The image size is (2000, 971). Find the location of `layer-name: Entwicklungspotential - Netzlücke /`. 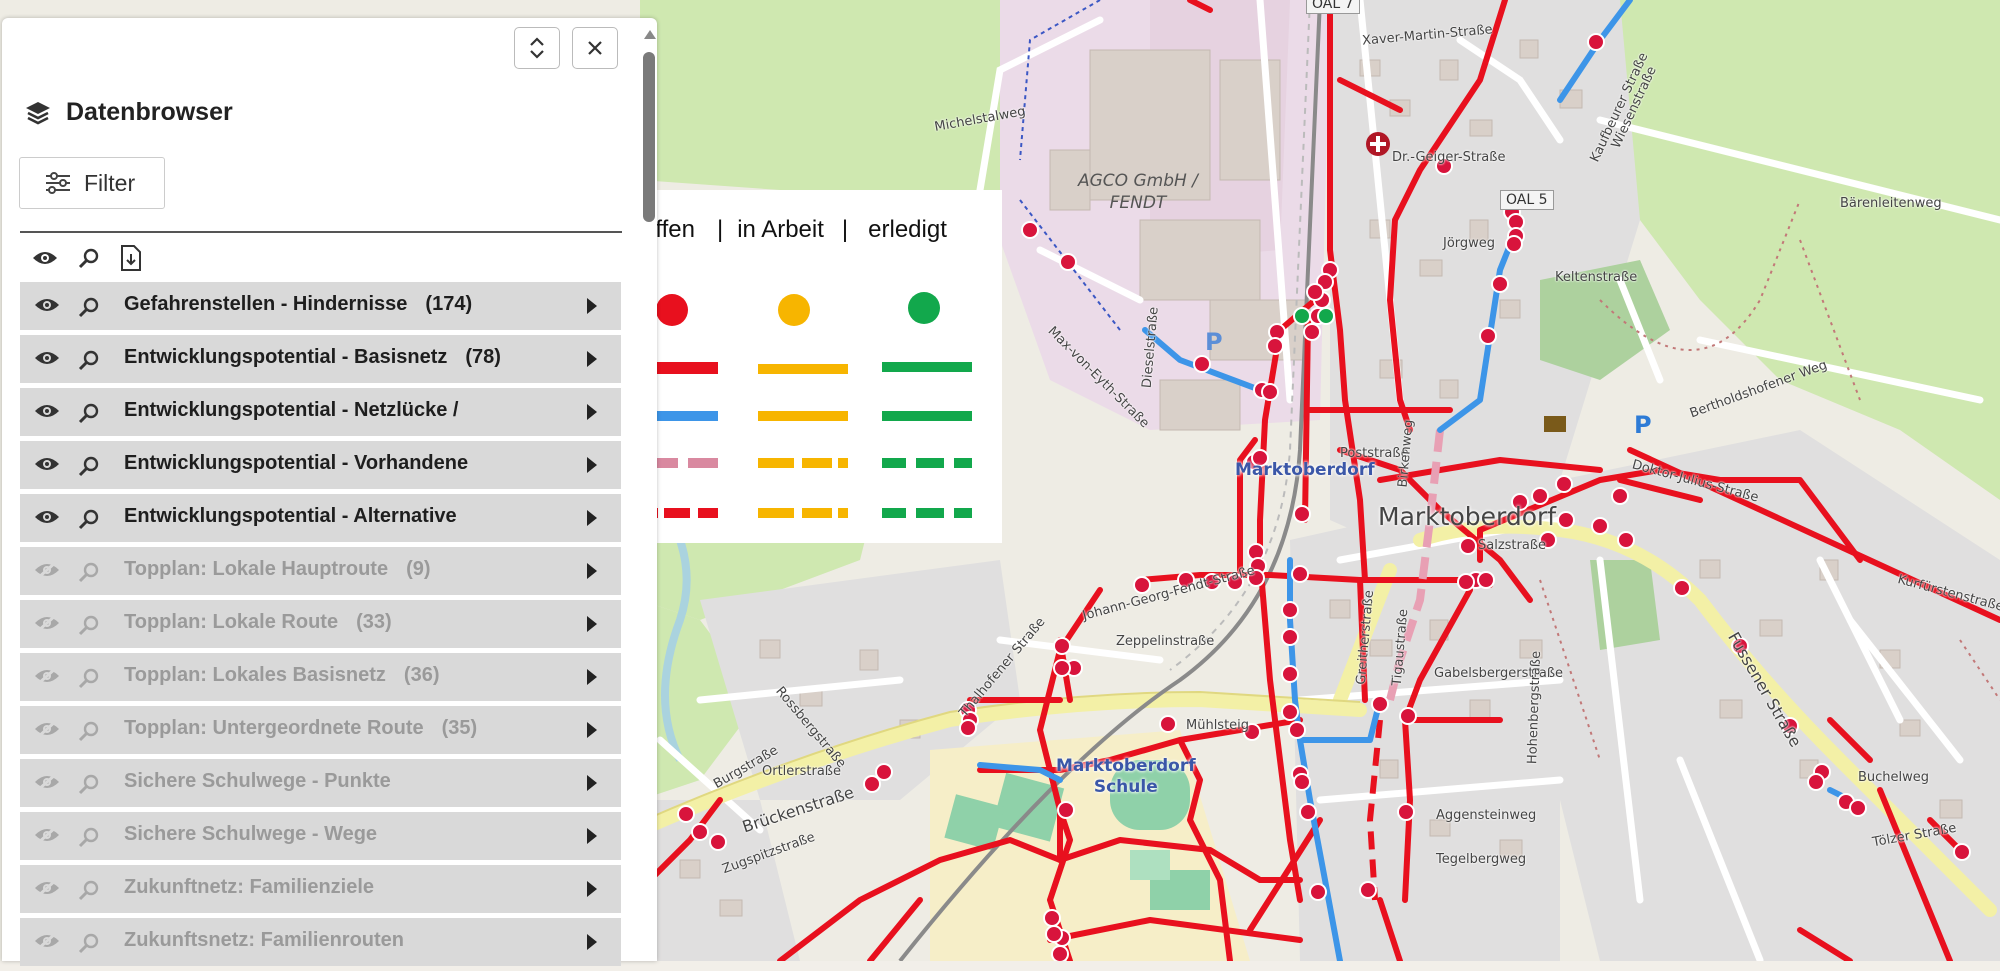

layer-name: Entwicklungspotential - Netzlücke / is located at coordinates (300, 410).